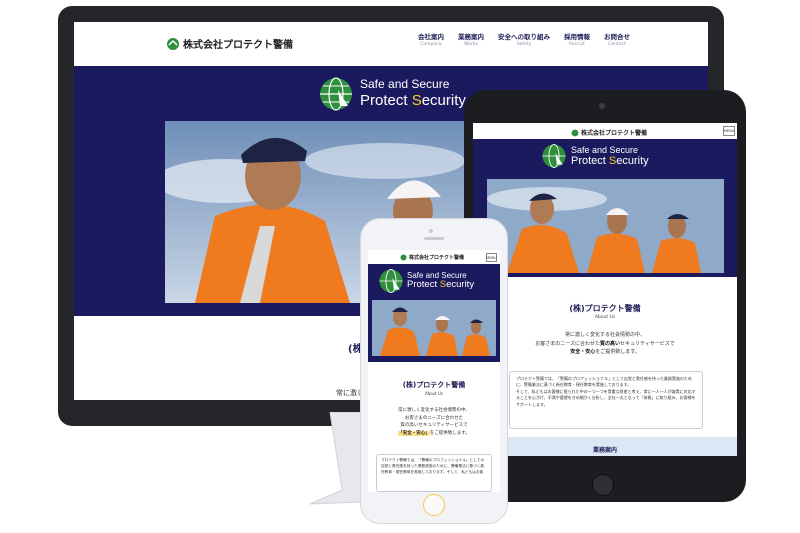 The image size is (800, 533). I want to click on tagline-line2: Protect Security, so click(413, 101).